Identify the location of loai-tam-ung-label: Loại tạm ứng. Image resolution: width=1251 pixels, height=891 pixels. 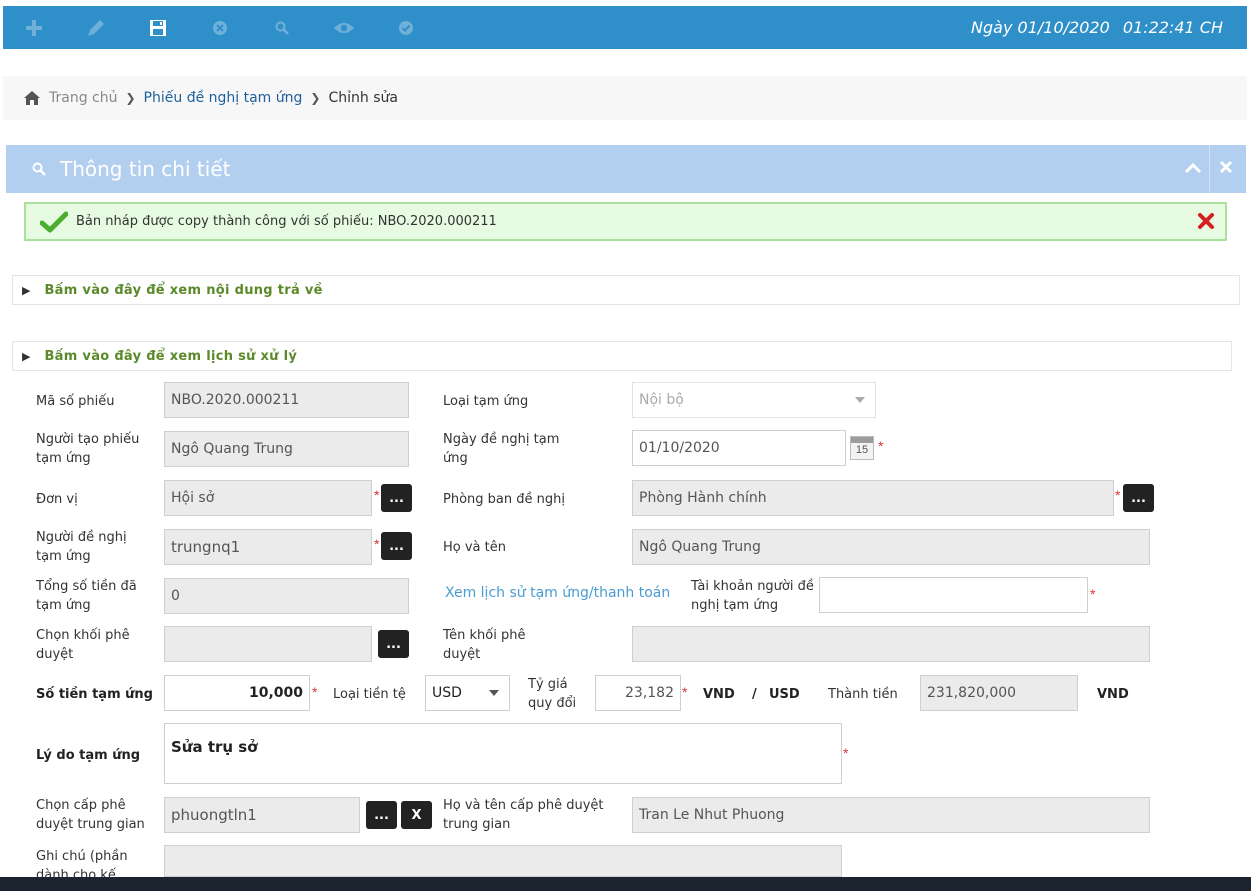
(486, 401).